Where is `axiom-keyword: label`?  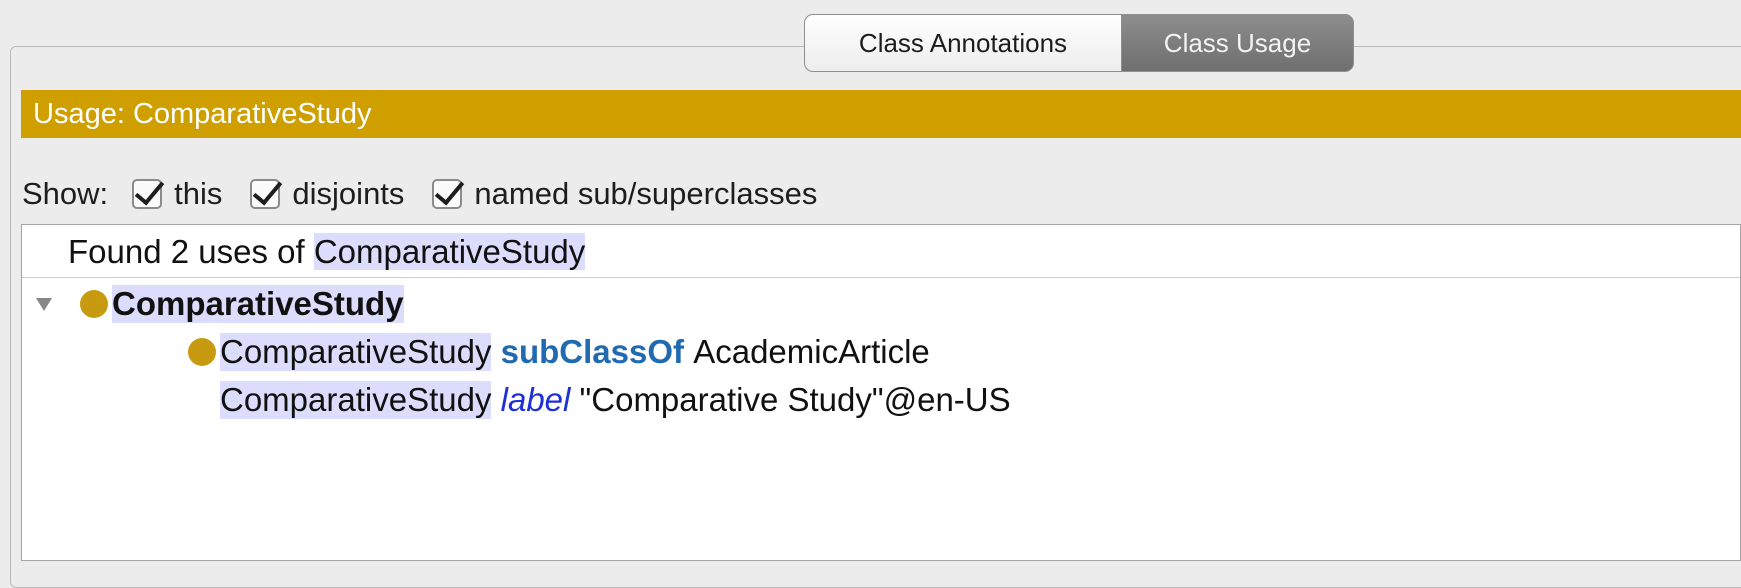
axiom-keyword: label is located at coordinates (535, 399).